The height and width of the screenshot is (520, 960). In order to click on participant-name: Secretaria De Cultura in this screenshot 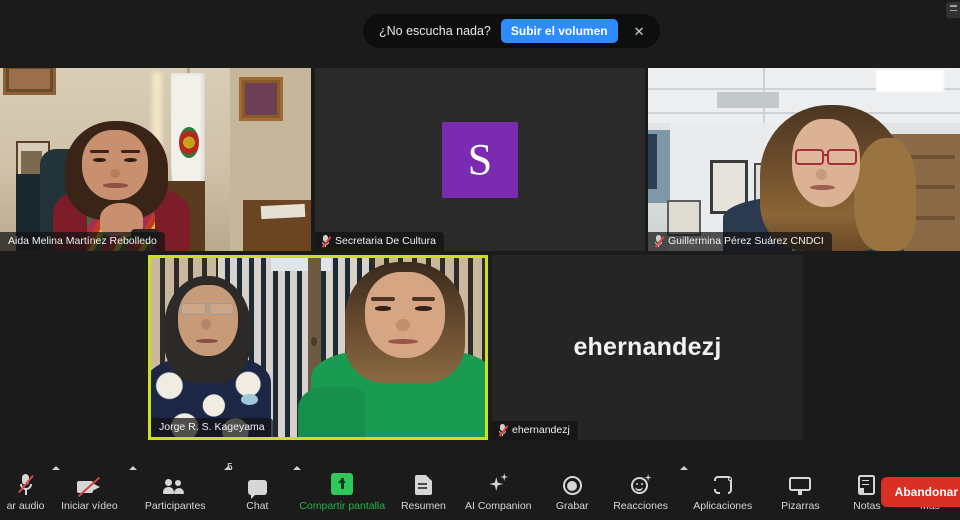, I will do `click(385, 241)`.